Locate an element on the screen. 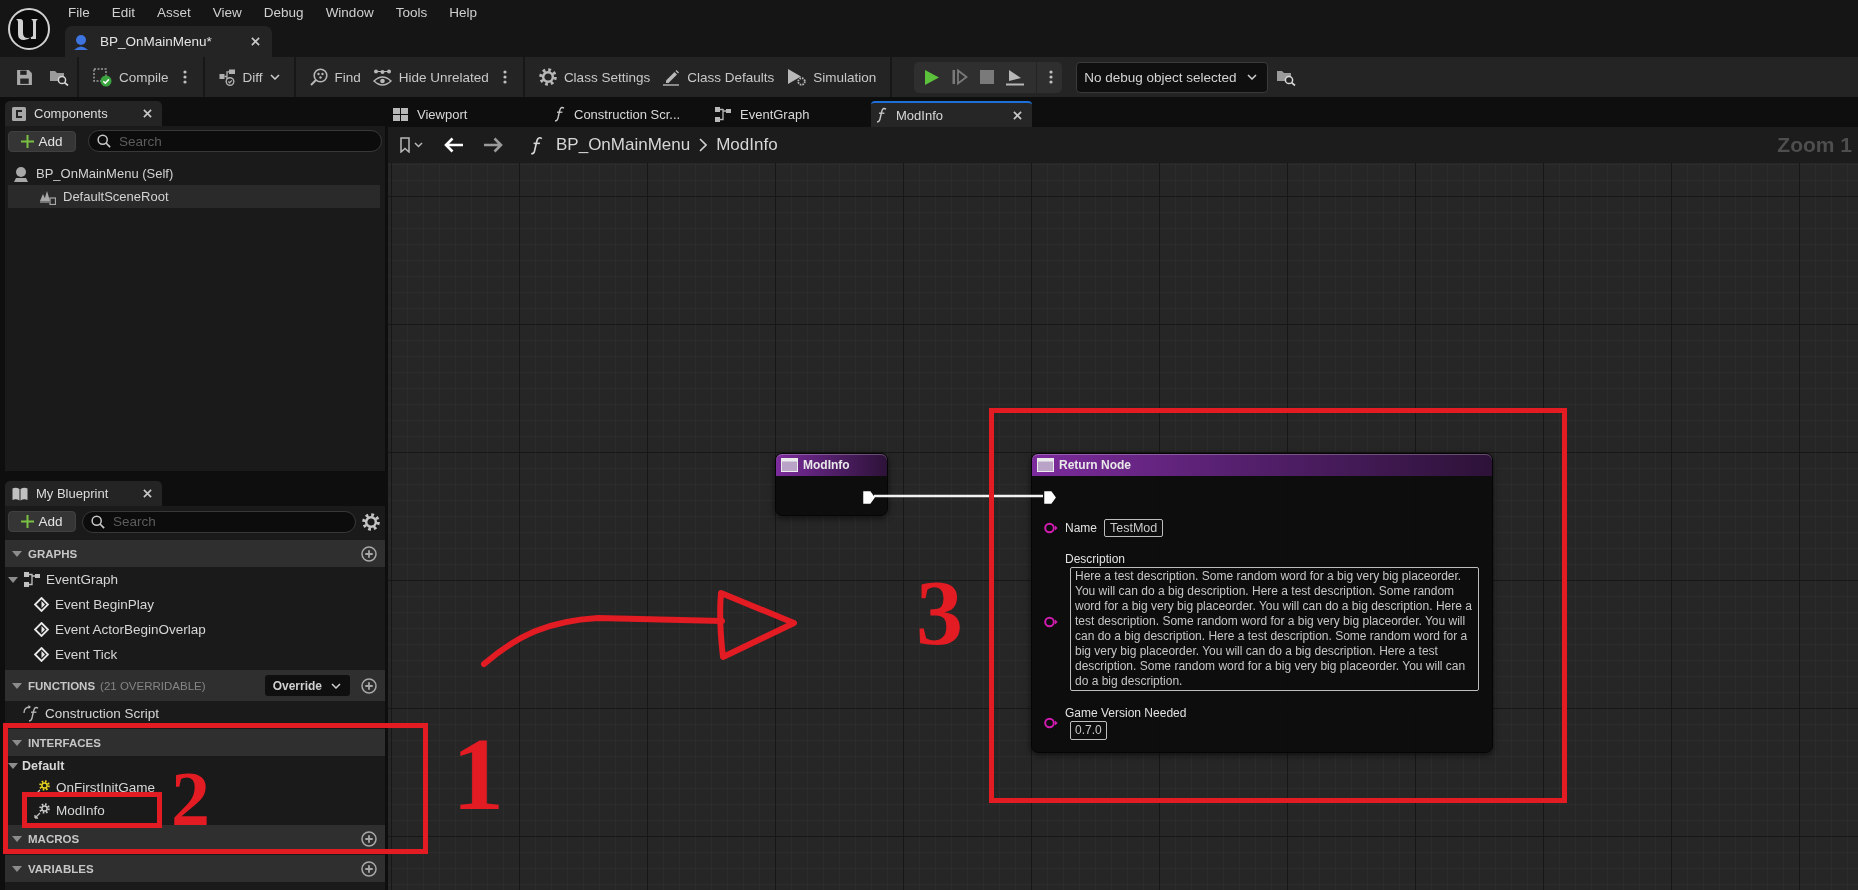  annotation-number: 1 is located at coordinates (478, 774).